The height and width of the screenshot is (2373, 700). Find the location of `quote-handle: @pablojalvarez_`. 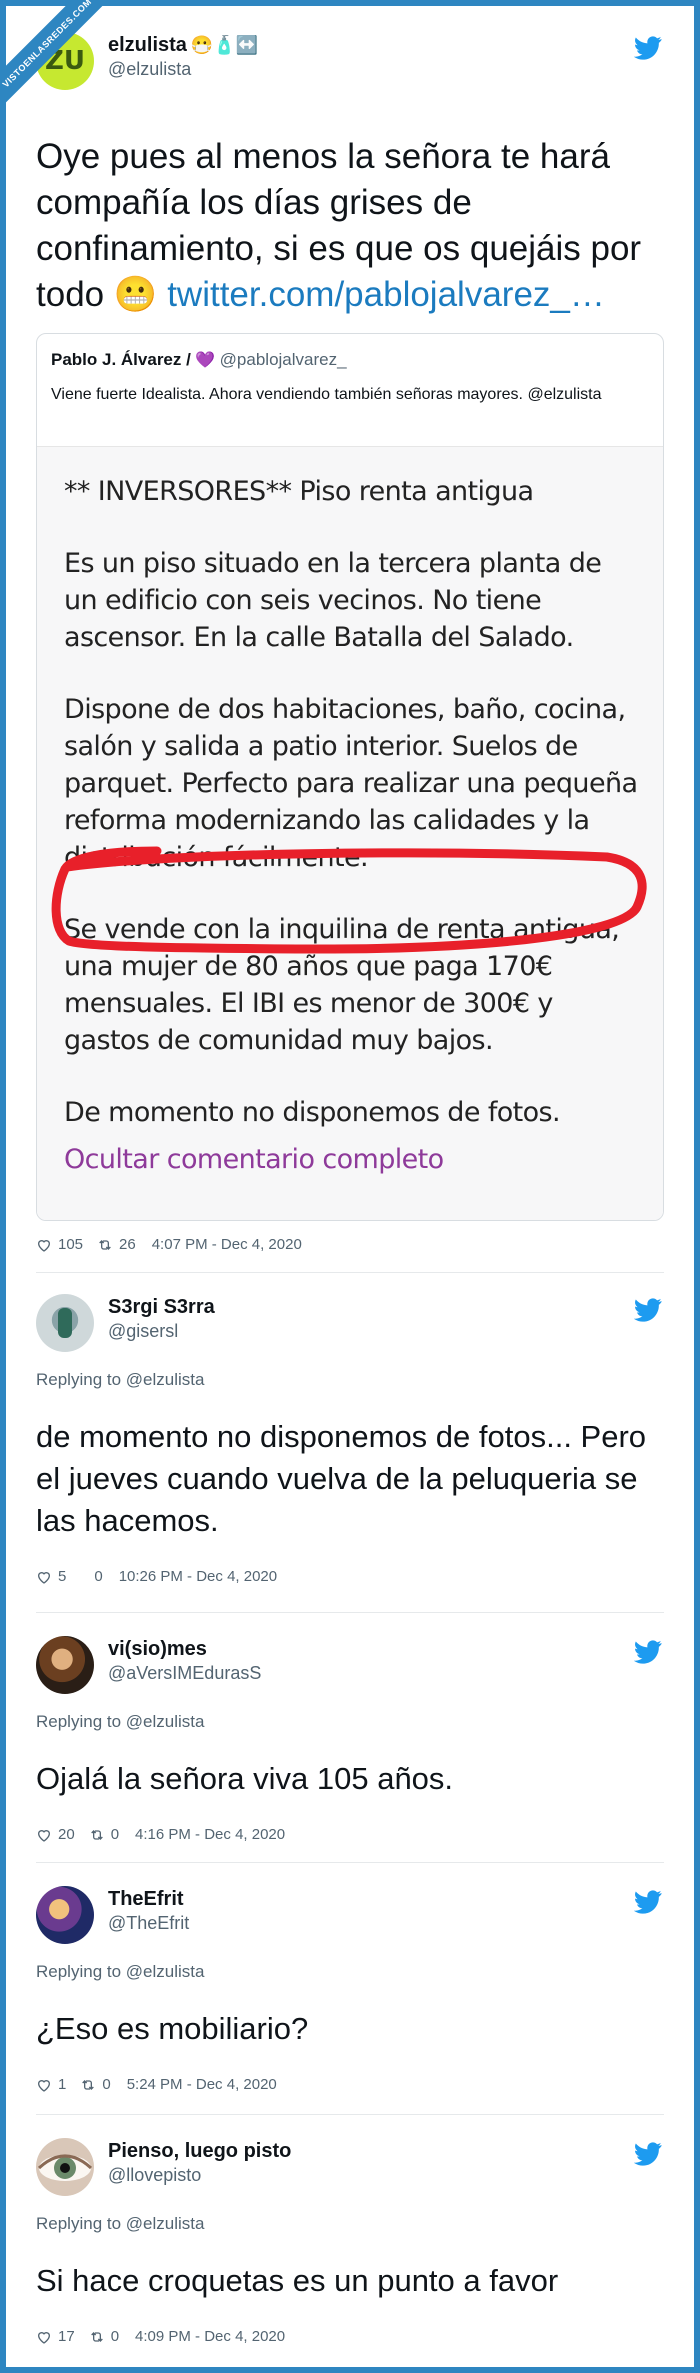

quote-handle: @pablojalvarez_ is located at coordinates (283, 359).